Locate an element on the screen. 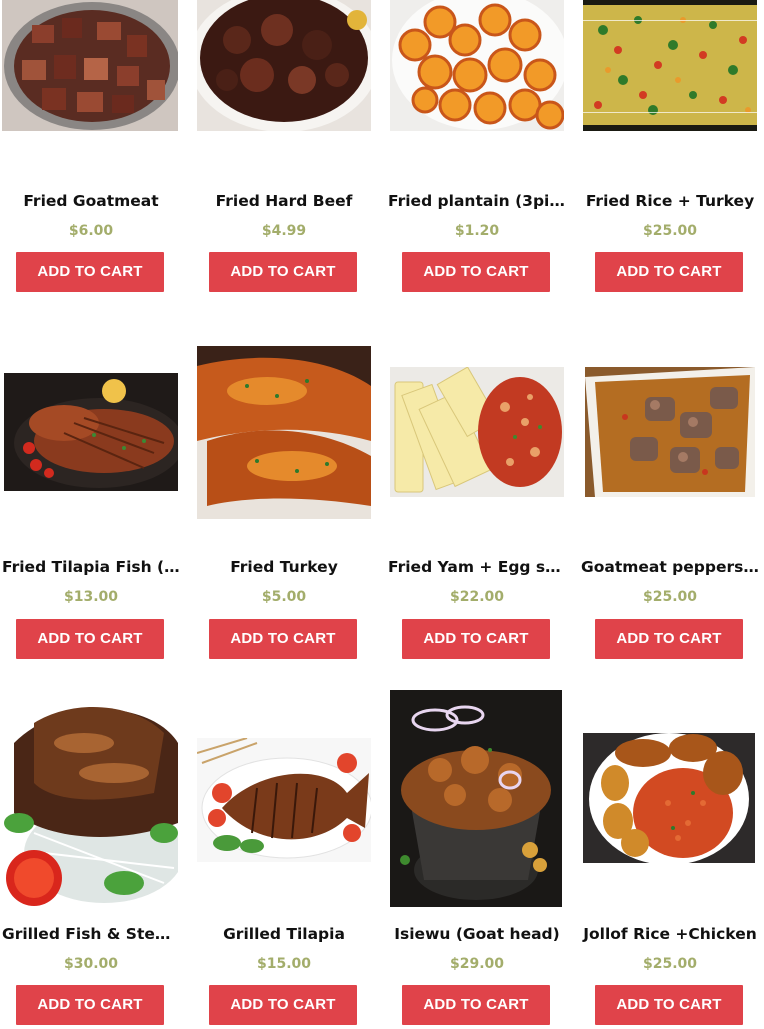 The width and height of the screenshot is (764, 1029). grilled-tilapia-image is located at coordinates (284, 800).